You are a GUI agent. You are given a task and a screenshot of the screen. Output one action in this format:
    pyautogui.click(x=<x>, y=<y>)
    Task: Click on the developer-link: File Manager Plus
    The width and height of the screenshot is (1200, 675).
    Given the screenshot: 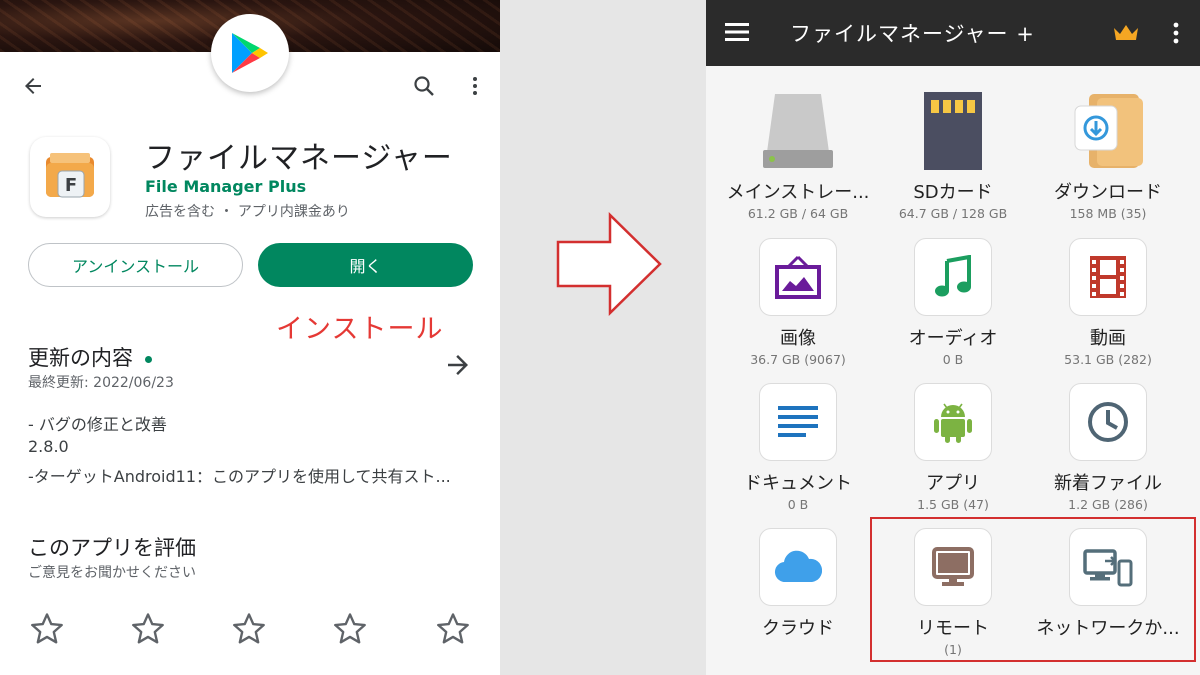 What is the action you would take?
    pyautogui.click(x=225, y=186)
    